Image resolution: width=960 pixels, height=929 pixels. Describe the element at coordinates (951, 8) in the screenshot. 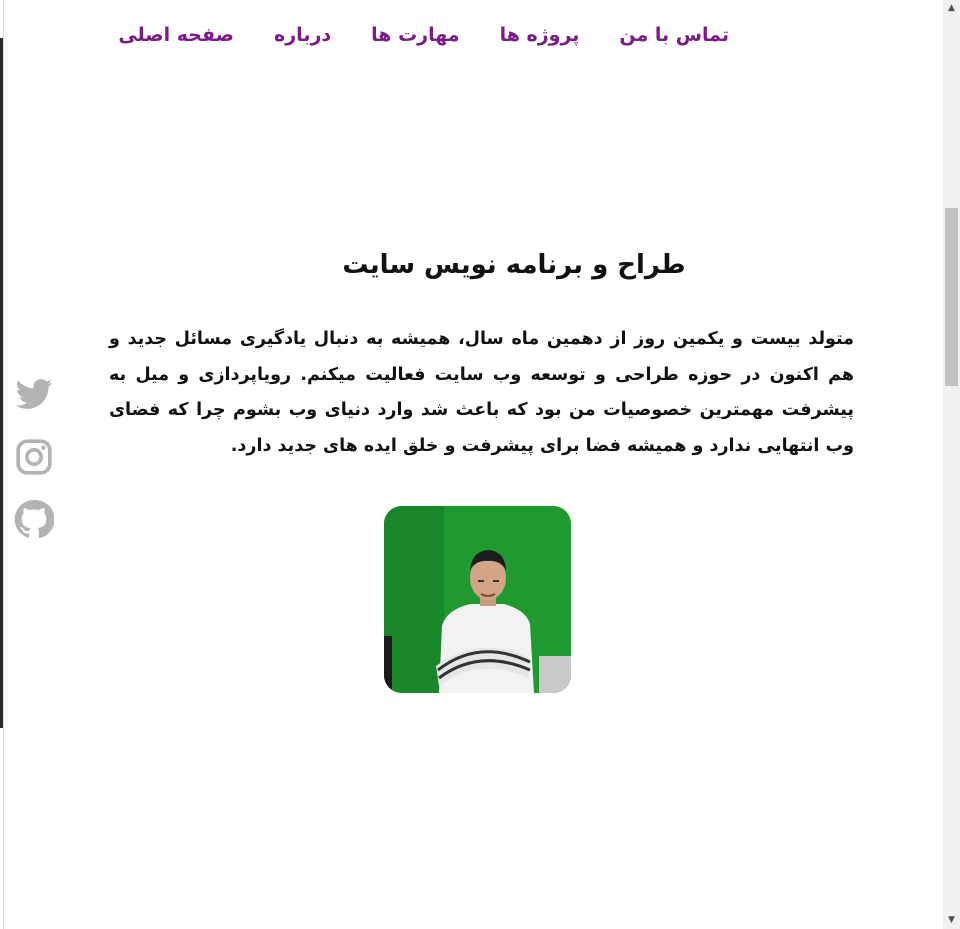

I see `scroll-up-arrow-icon: ▲` at that location.